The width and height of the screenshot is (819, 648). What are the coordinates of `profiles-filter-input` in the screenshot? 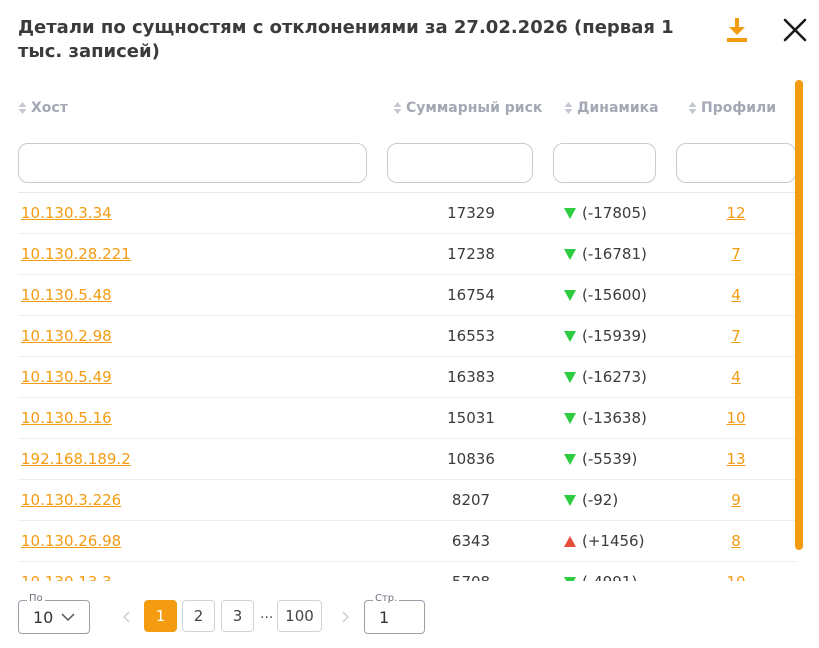 It's located at (736, 163).